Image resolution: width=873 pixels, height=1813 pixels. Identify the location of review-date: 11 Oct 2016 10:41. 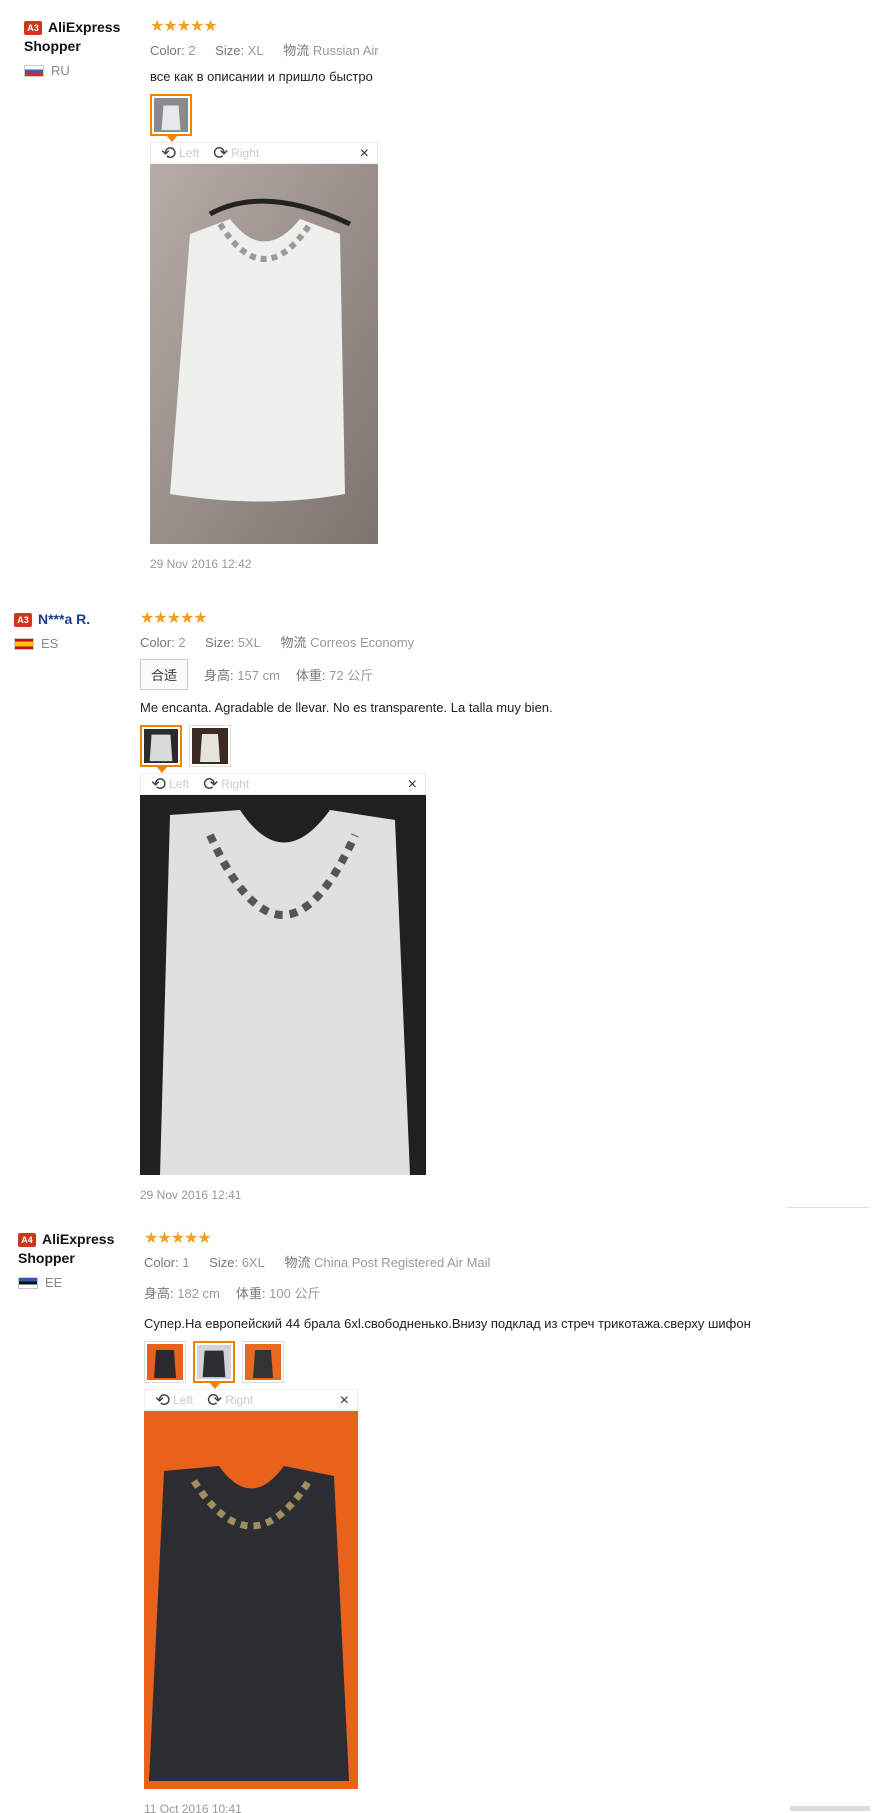
(193, 1807).